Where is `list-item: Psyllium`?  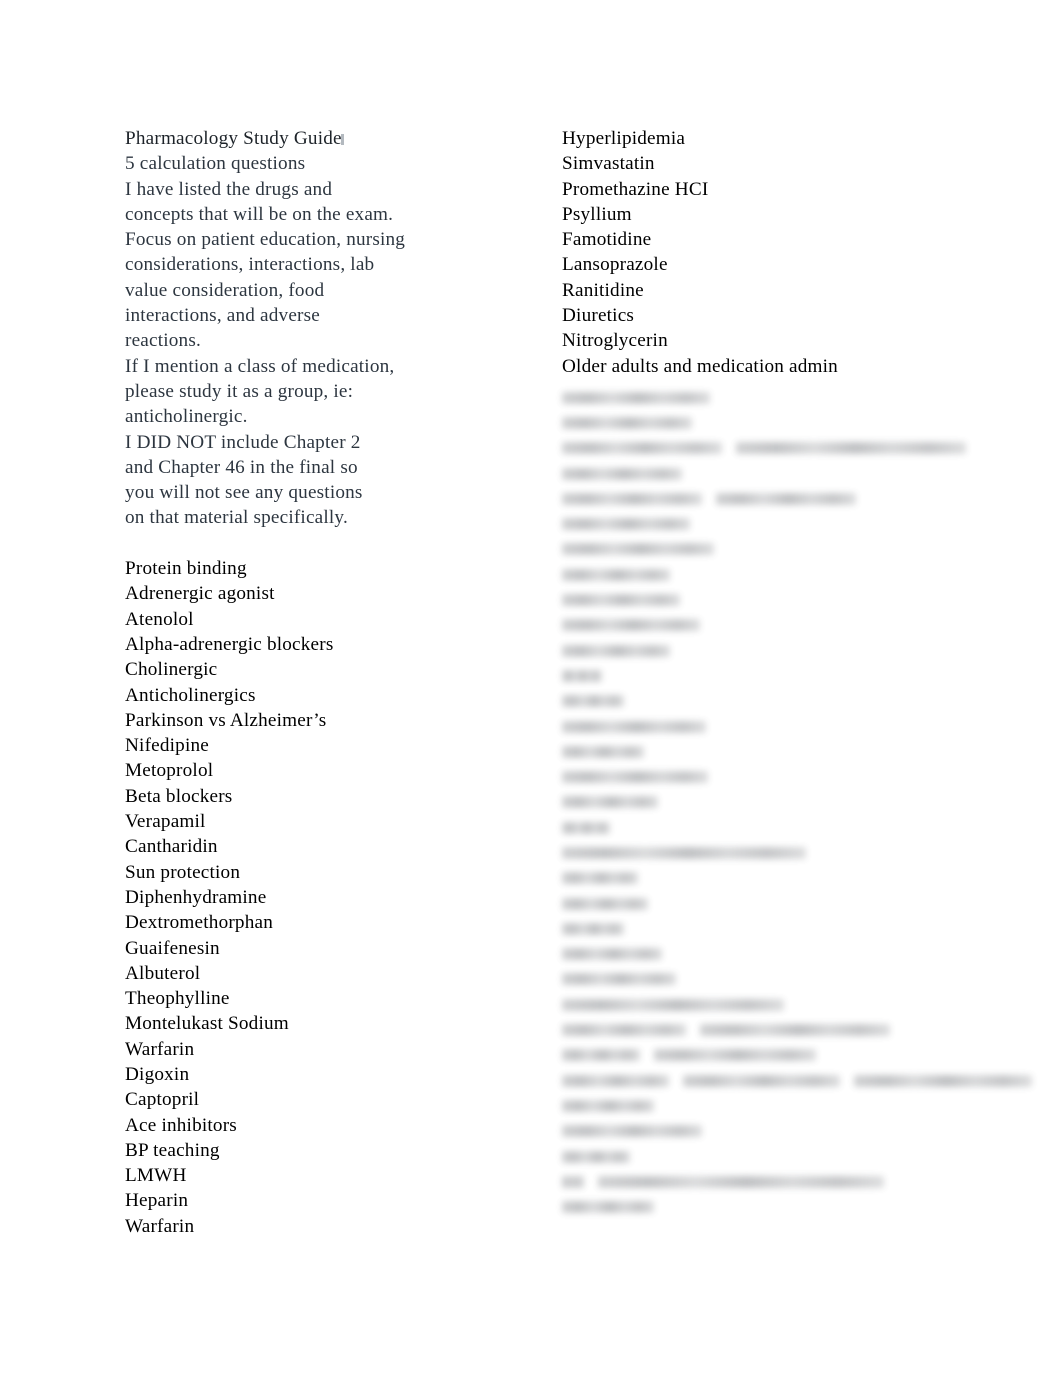 list-item: Psyllium is located at coordinates (597, 214).